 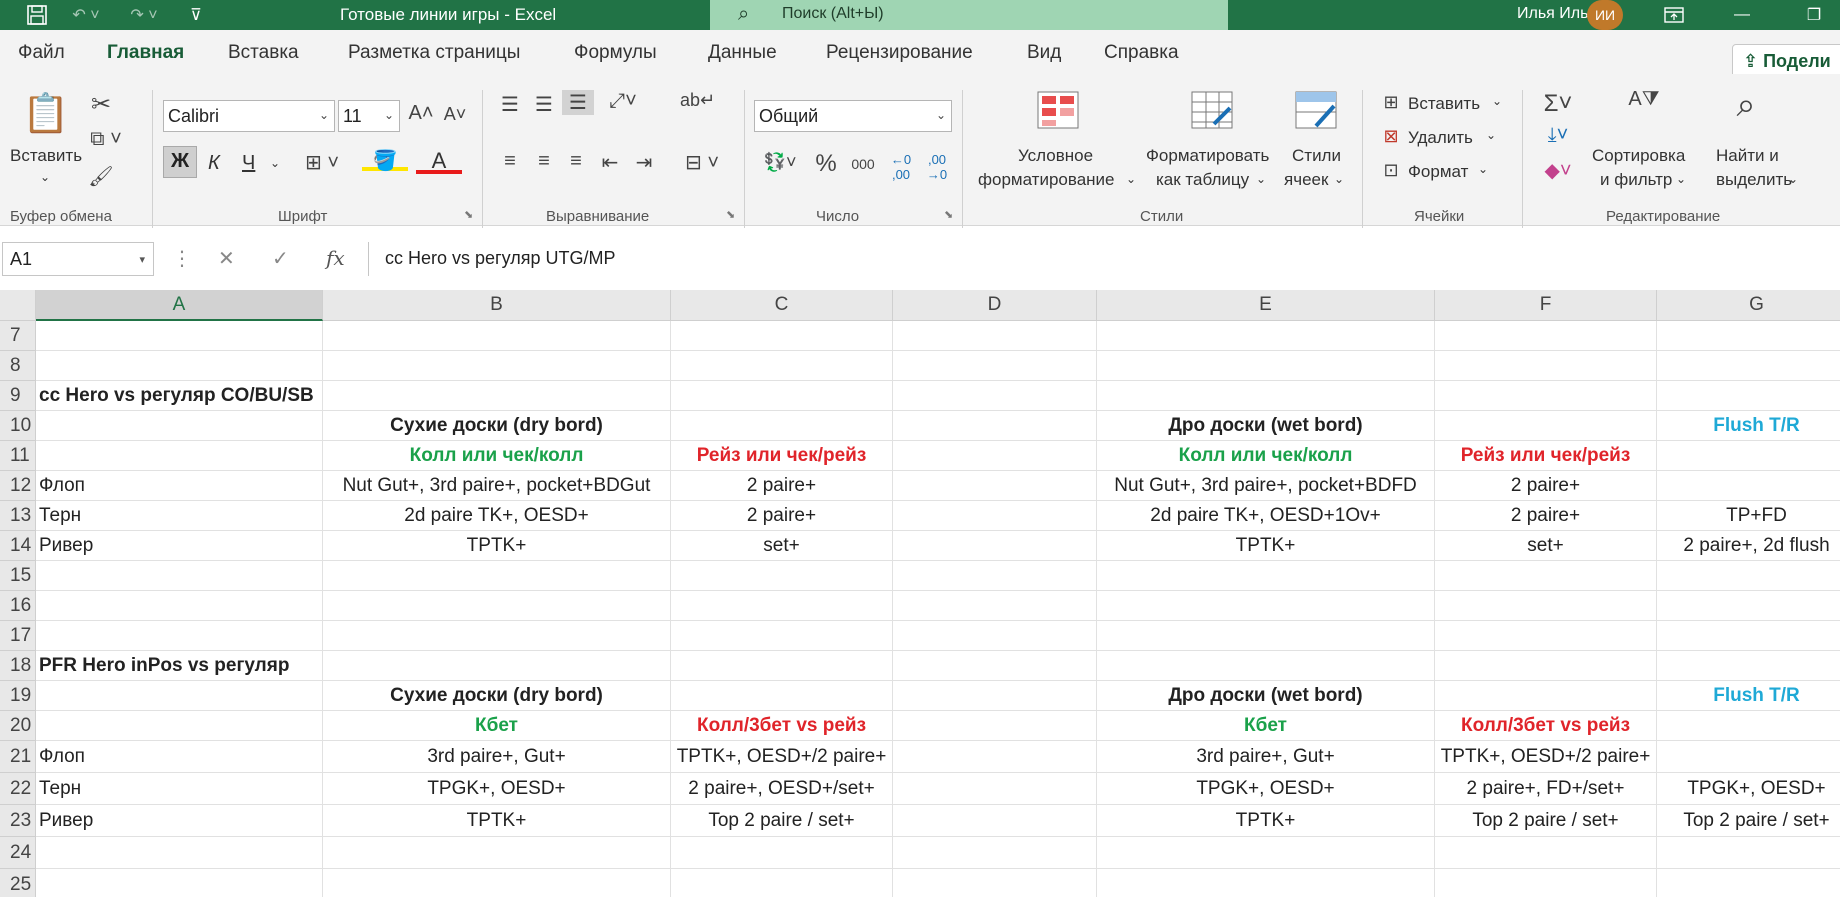 What do you see at coordinates (1266, 696) in the screenshot?
I see `cell-e19: Дро доски (wet bord)` at bounding box center [1266, 696].